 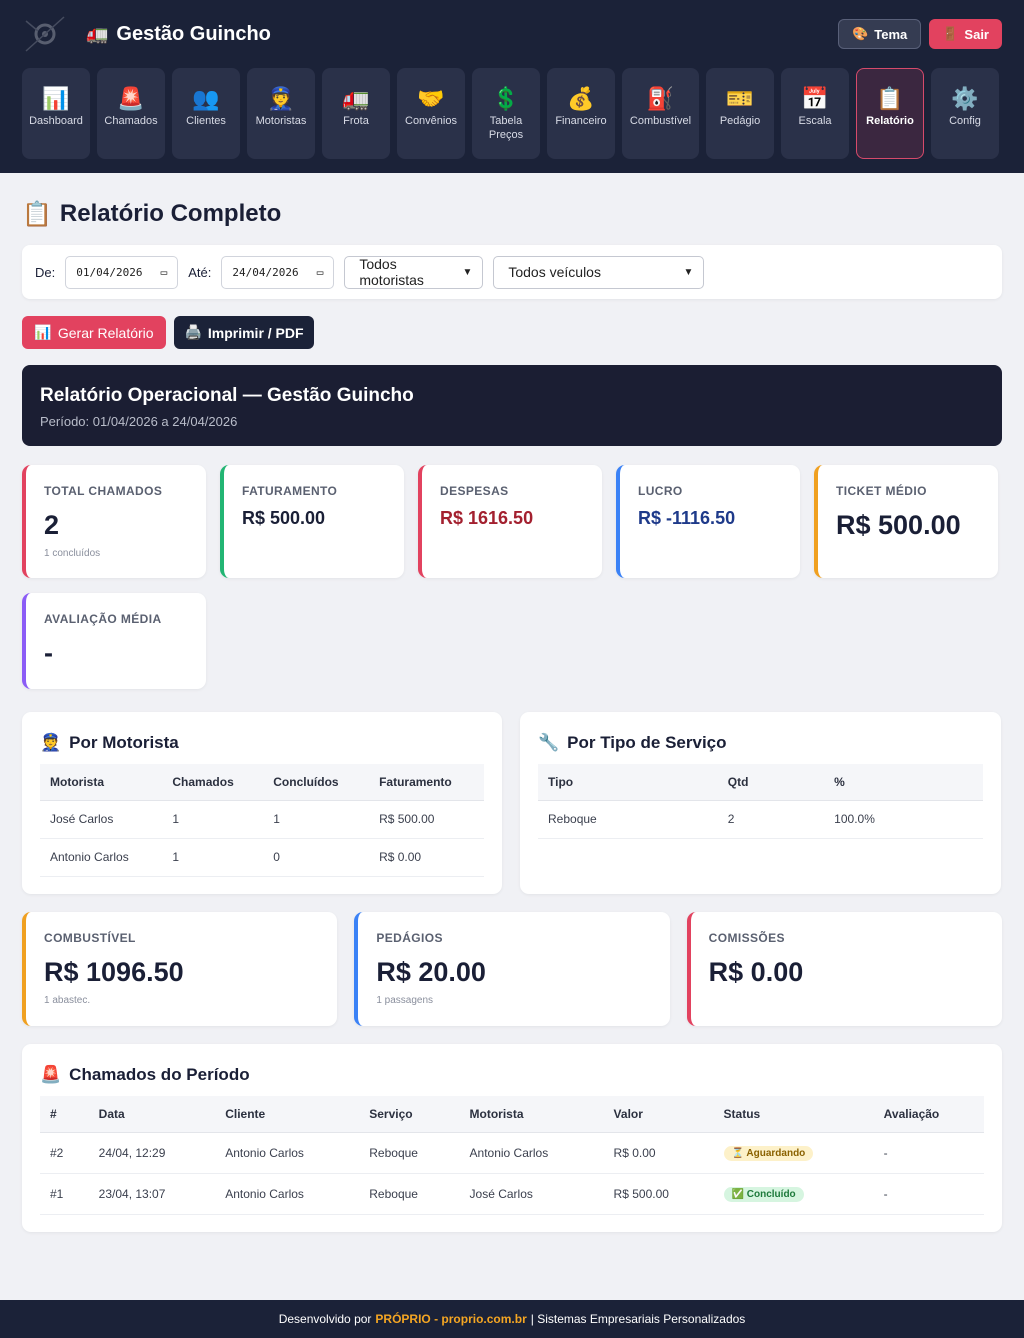 What do you see at coordinates (426, 819) in the screenshot?
I see `table-cell: R$ 500.00` at bounding box center [426, 819].